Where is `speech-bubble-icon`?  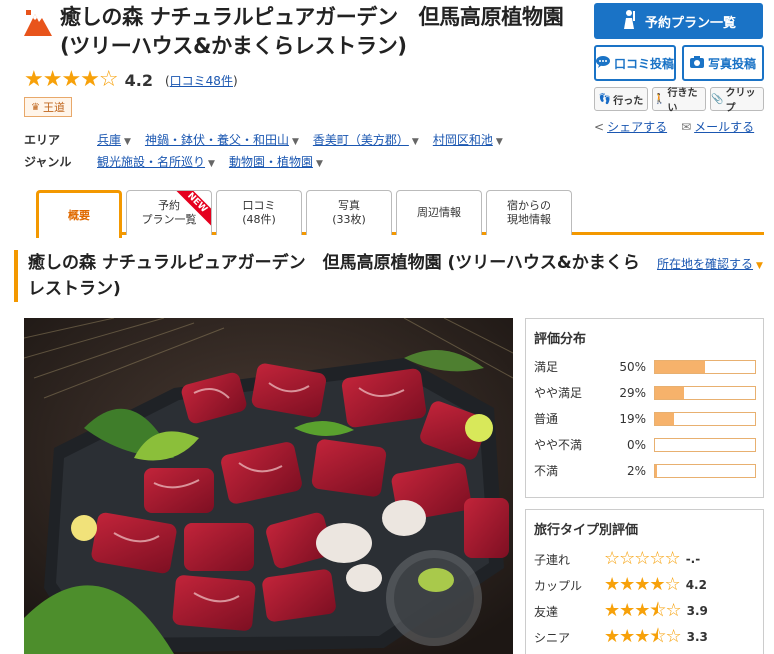 speech-bubble-icon is located at coordinates (603, 63).